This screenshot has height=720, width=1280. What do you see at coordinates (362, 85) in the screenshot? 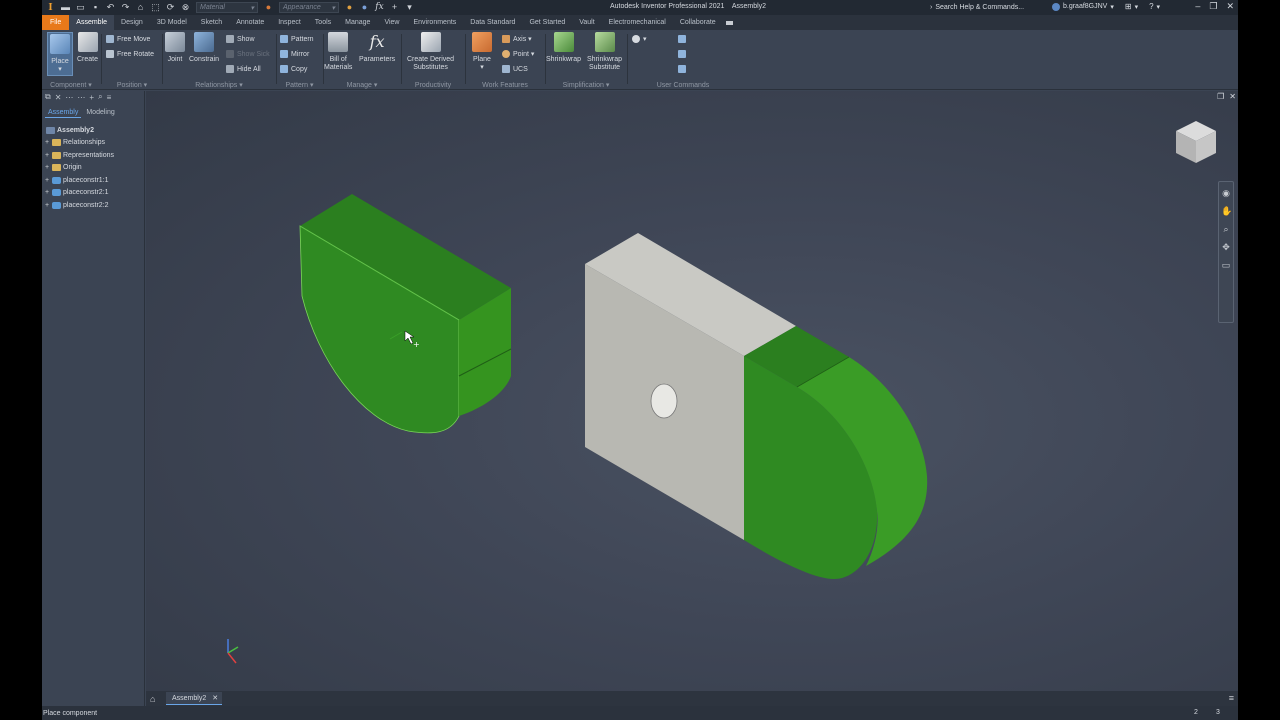
I see `panel-label-manage: Manage ▾` at bounding box center [362, 85].